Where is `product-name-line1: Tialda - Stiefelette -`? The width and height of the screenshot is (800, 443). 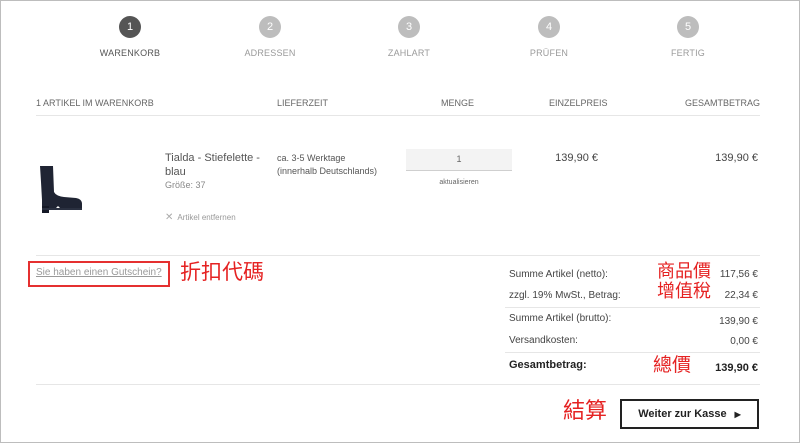 product-name-line1: Tialda - Stiefelette - is located at coordinates (212, 158).